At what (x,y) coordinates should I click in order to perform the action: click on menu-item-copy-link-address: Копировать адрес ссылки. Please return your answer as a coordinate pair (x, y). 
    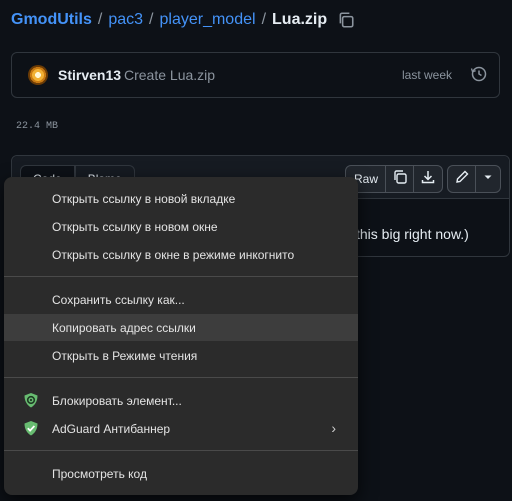
    Looking at the image, I should click on (181, 327).